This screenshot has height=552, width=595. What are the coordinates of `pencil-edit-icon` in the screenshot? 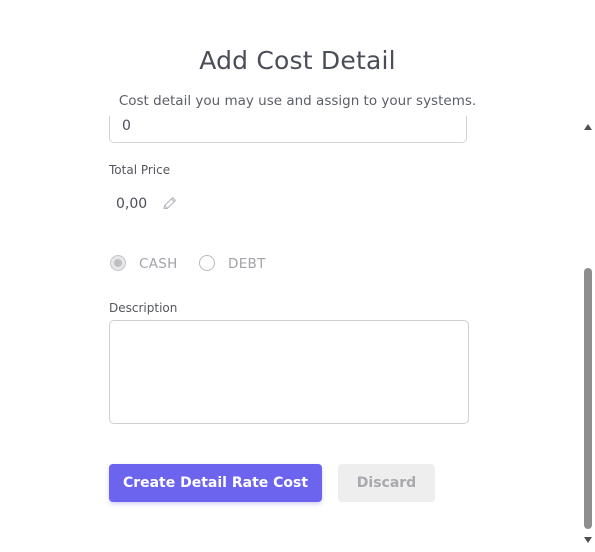 It's located at (170, 203).